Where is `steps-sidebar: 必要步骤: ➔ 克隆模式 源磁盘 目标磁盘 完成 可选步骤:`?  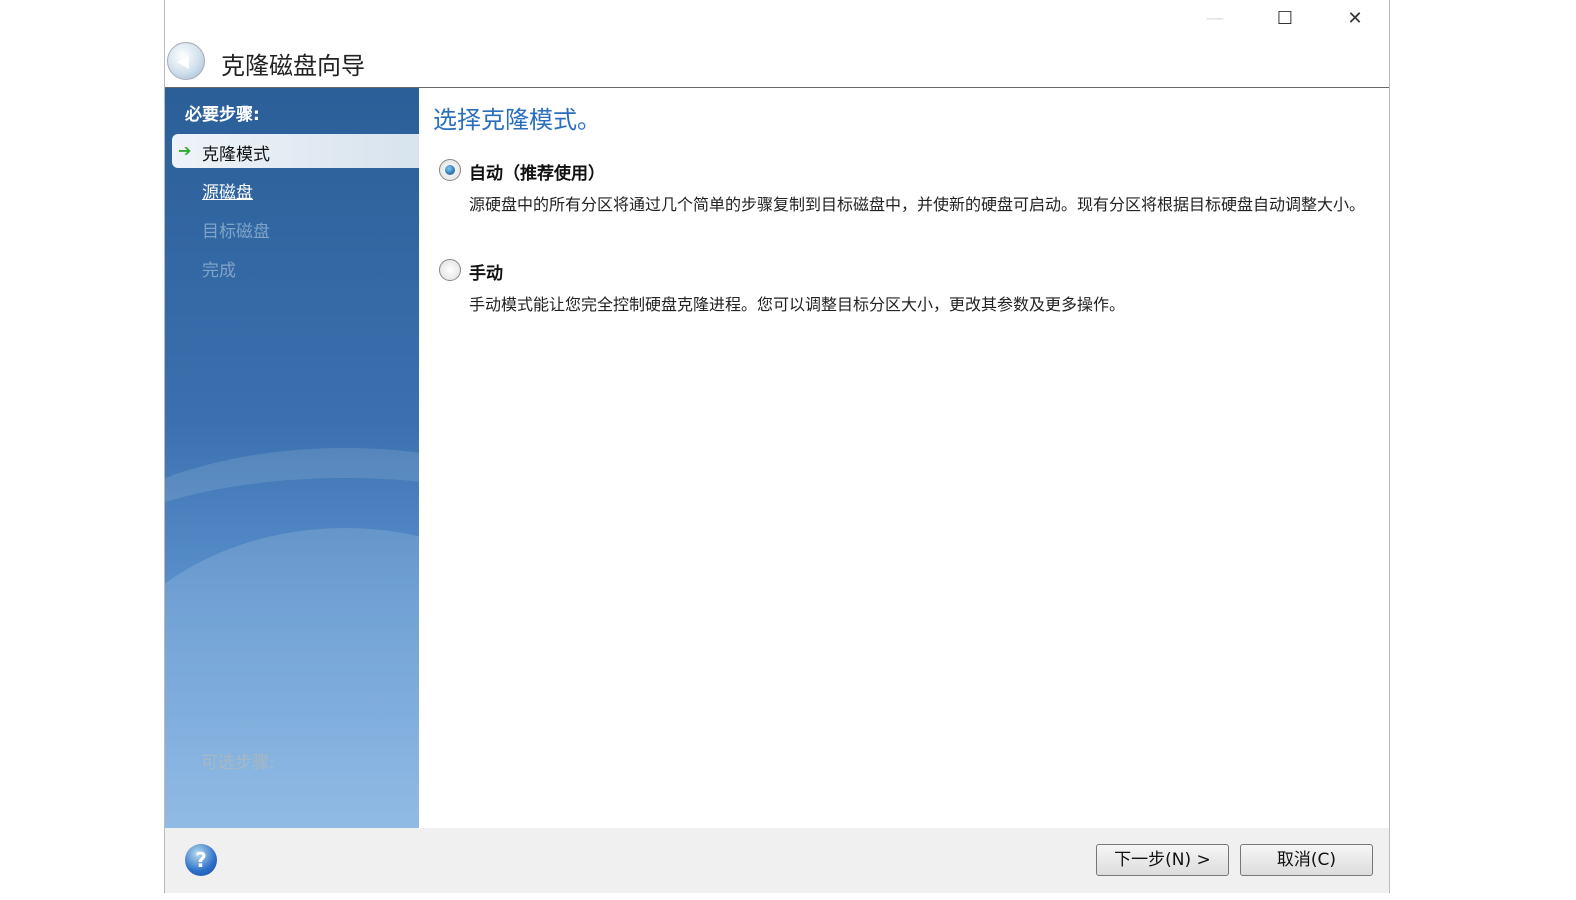
steps-sidebar: 必要步骤: ➔ 克隆模式 源磁盘 目标磁盘 完成 可选步骤: is located at coordinates (292, 458).